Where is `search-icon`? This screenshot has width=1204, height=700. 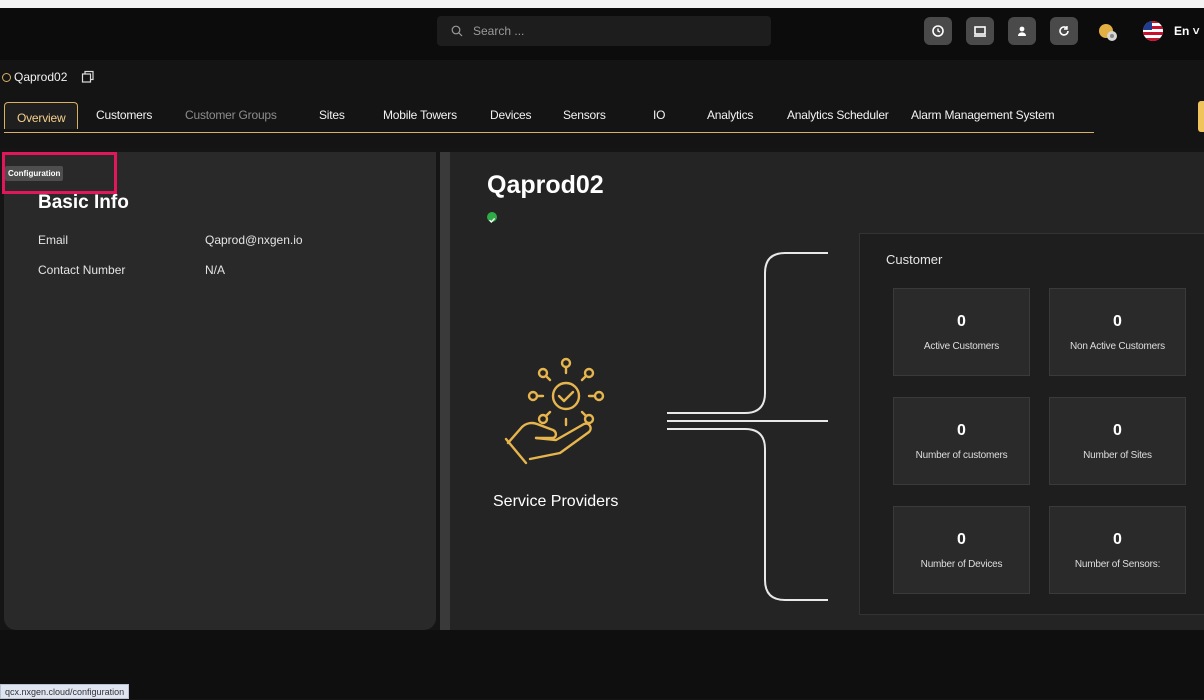 search-icon is located at coordinates (457, 31).